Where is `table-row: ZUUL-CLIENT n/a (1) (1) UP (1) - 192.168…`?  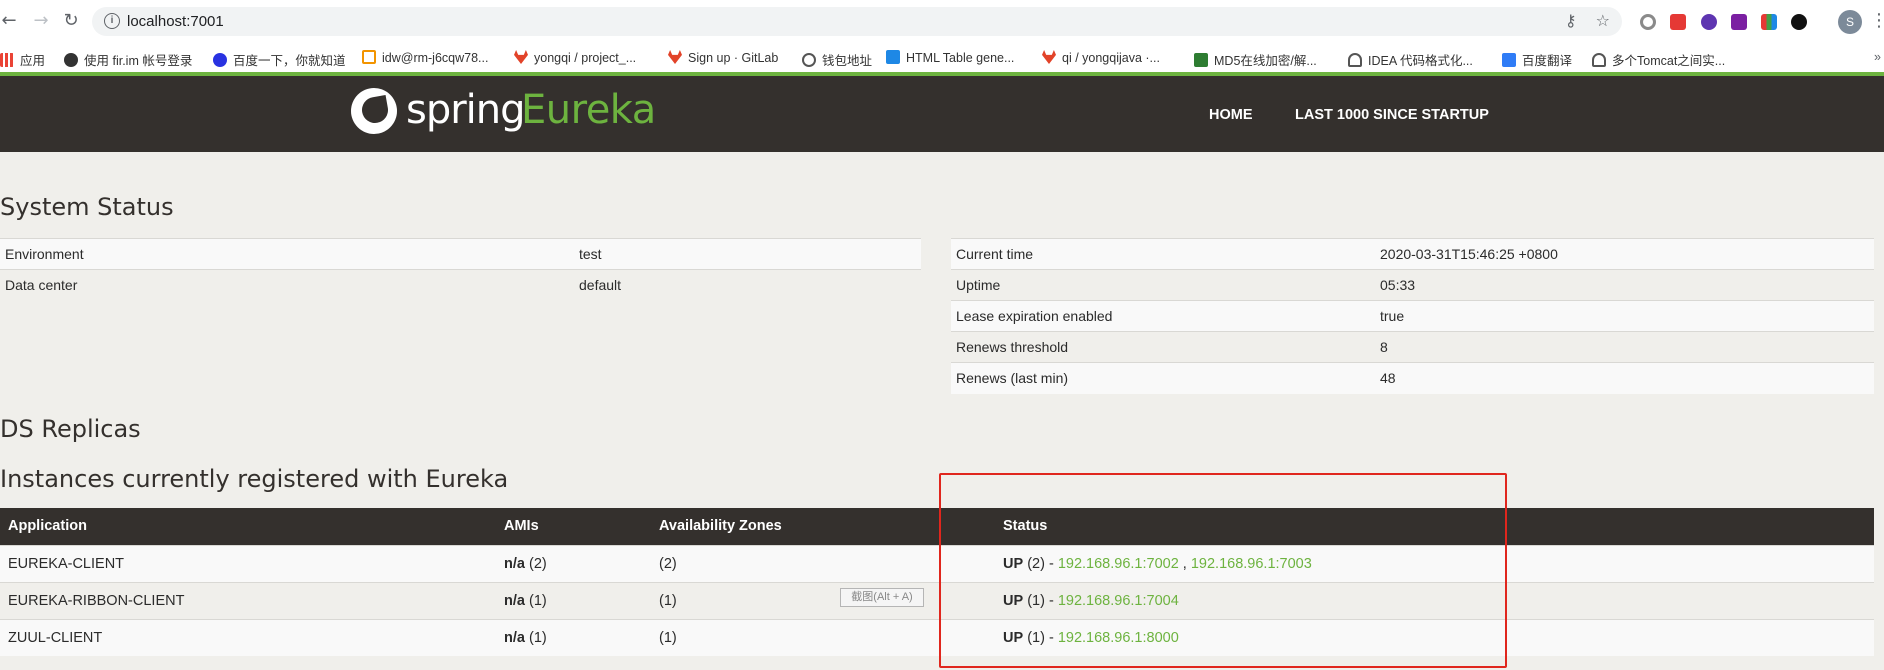
table-row: ZUUL-CLIENT n/a (1) (1) UP (1) - 192.168… is located at coordinates (937, 637).